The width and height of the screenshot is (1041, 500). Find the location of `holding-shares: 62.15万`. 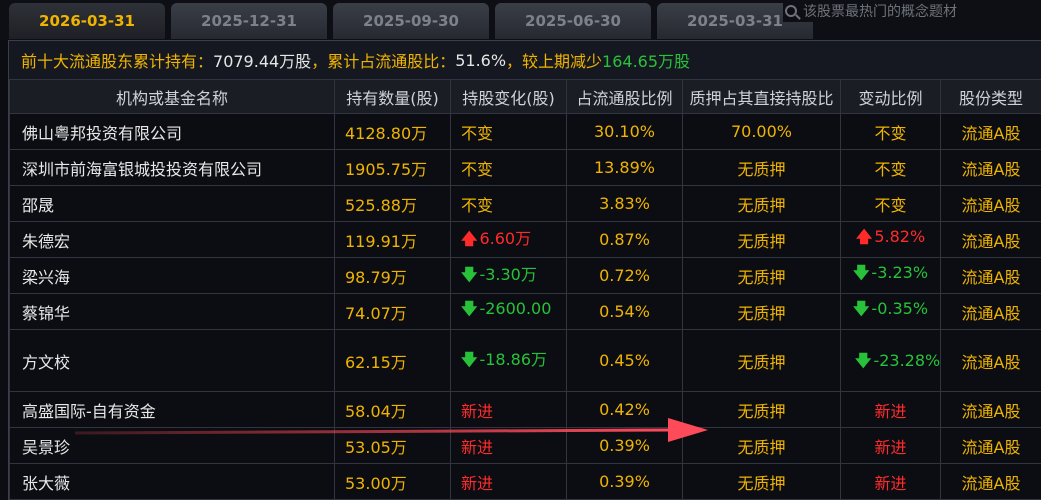

holding-shares: 62.15万 is located at coordinates (392, 360).